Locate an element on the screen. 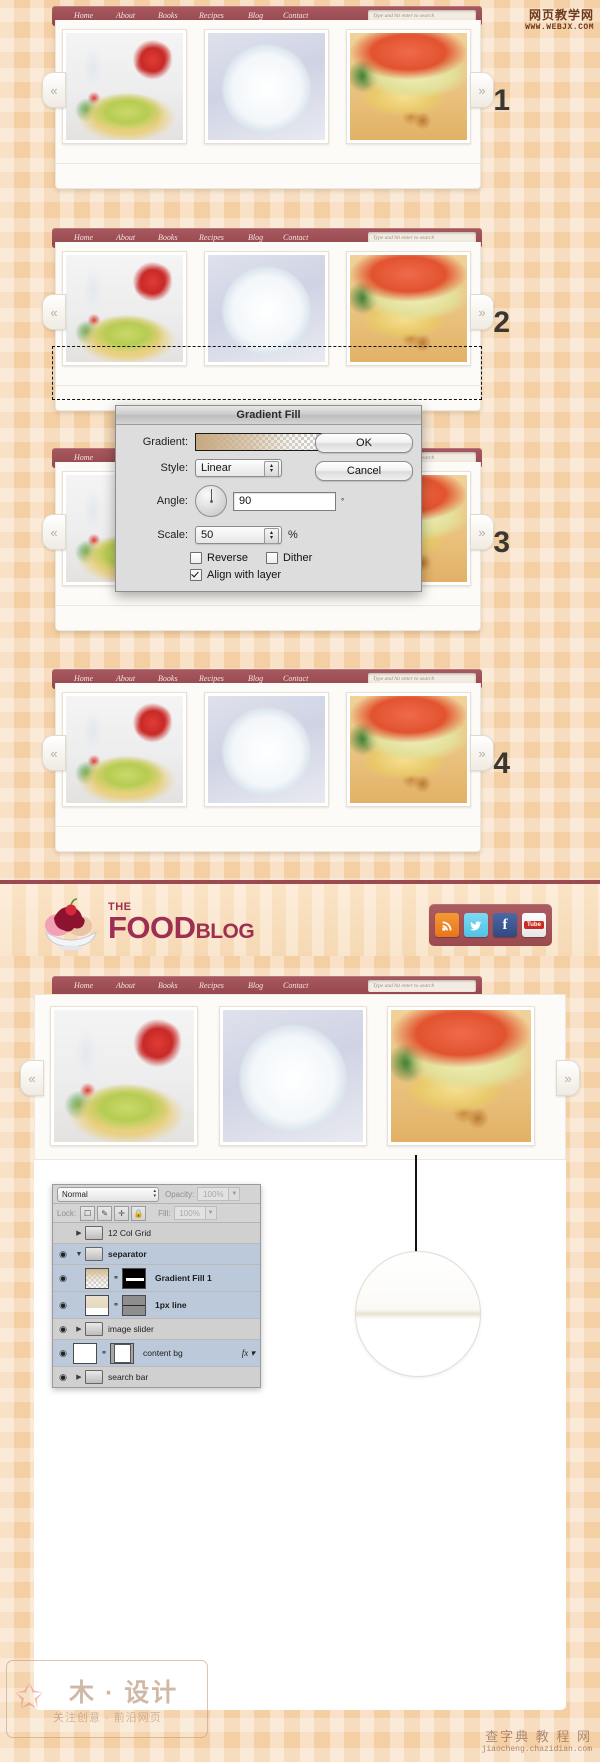 Image resolution: width=600 pixels, height=1762 pixels. cancel-button: Cancel is located at coordinates (364, 471).